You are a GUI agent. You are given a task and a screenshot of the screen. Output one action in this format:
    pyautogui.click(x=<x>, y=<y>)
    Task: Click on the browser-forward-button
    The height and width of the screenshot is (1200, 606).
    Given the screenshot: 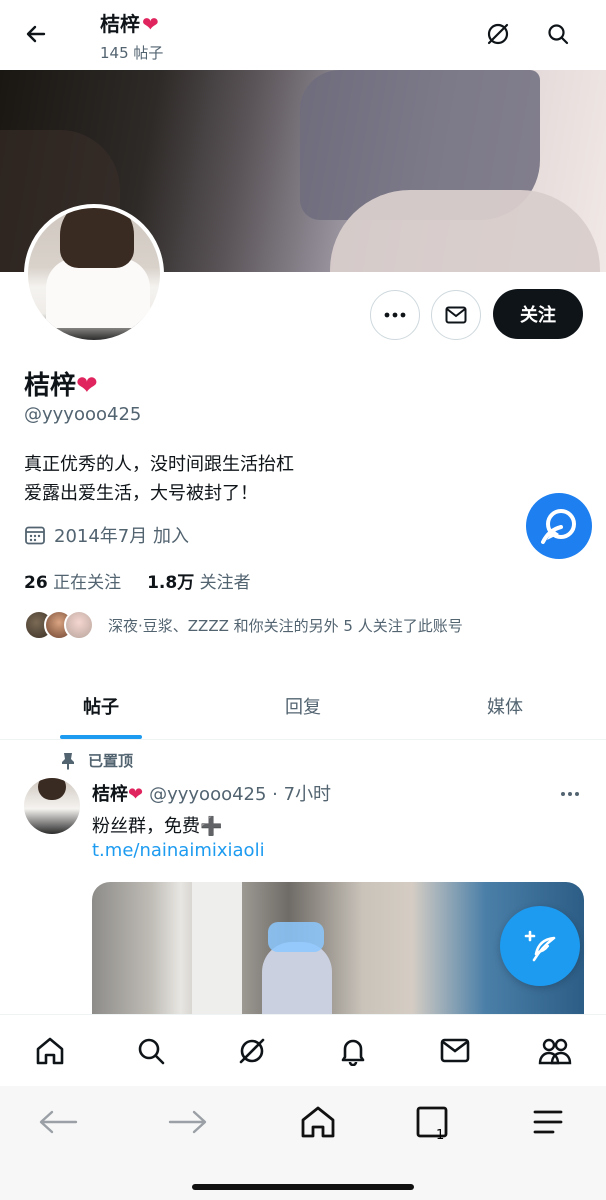 What is the action you would take?
    pyautogui.click(x=188, y=1122)
    